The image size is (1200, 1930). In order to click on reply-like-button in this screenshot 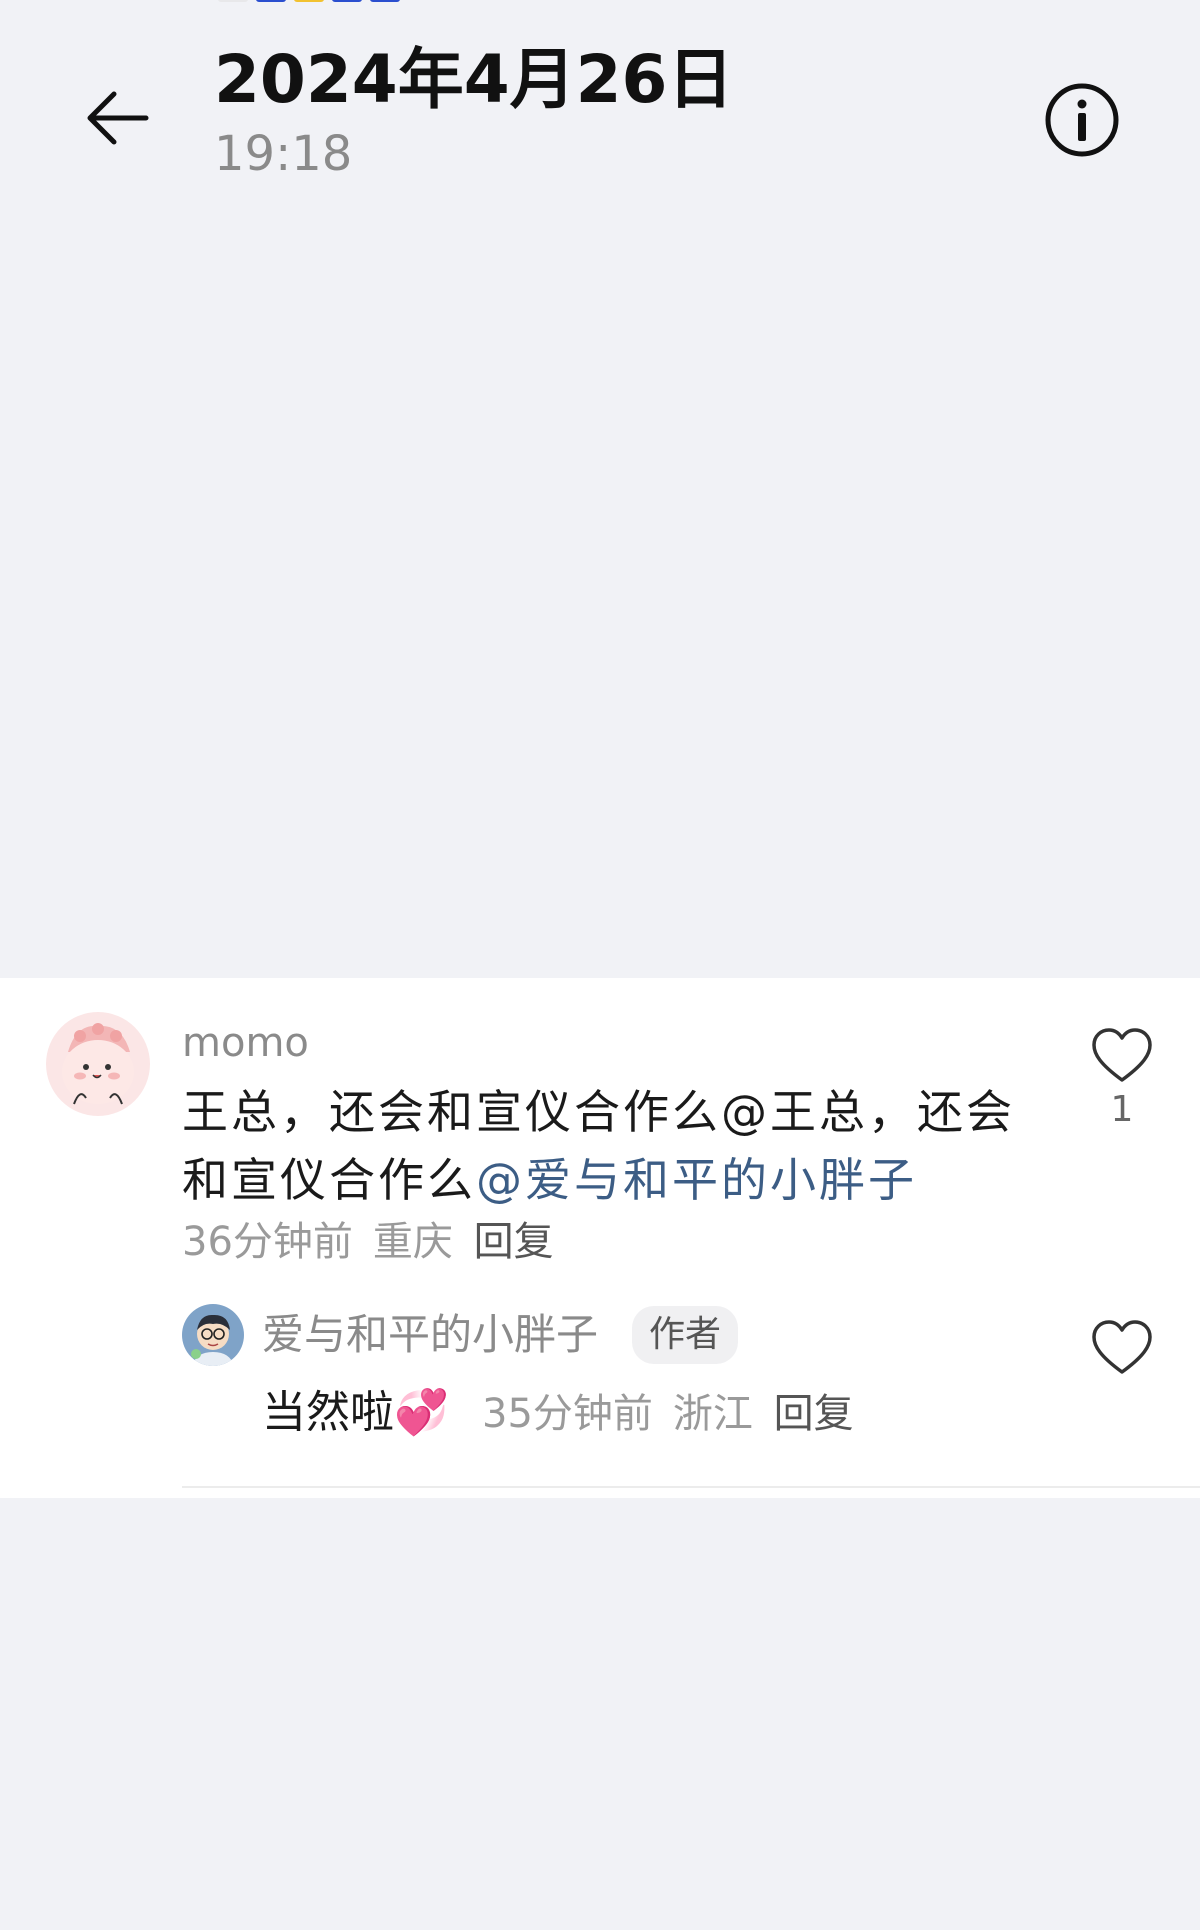, I will do `click(1122, 1348)`.